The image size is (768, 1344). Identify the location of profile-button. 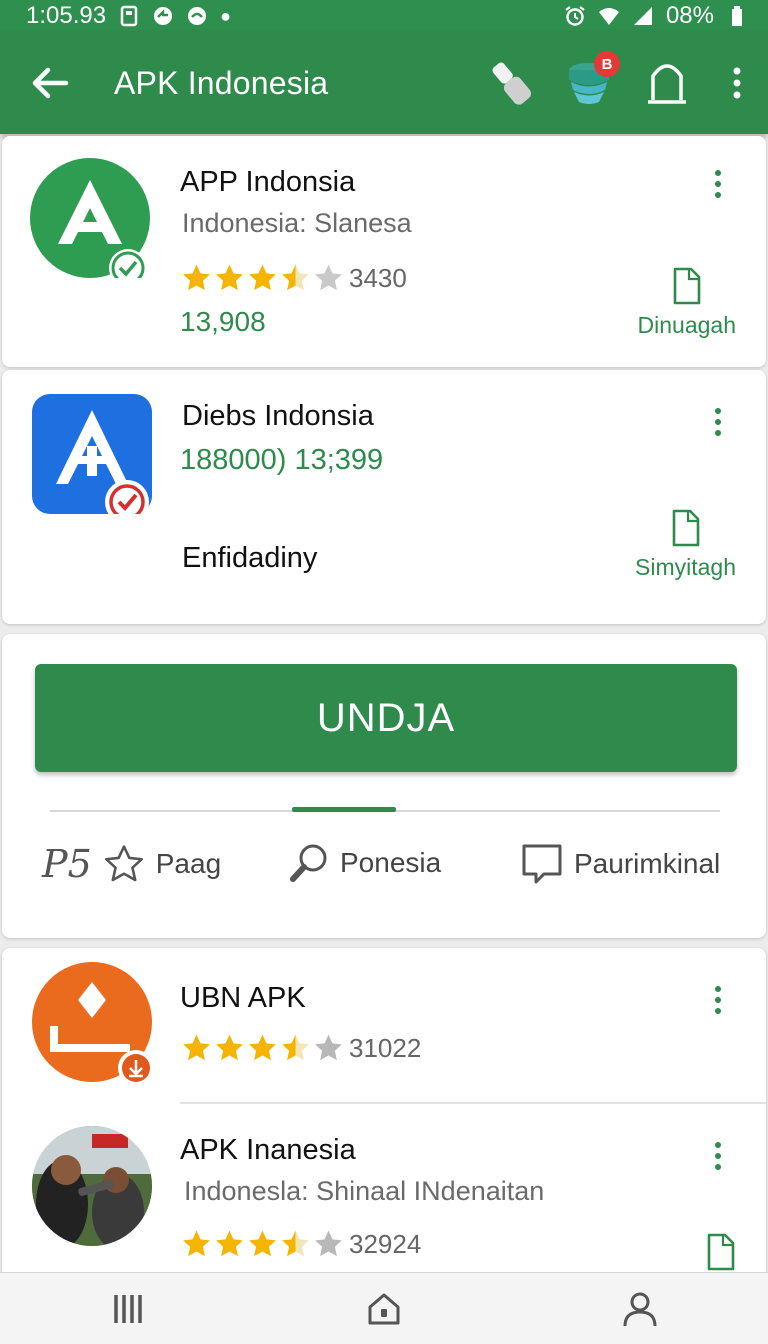
(640, 1308).